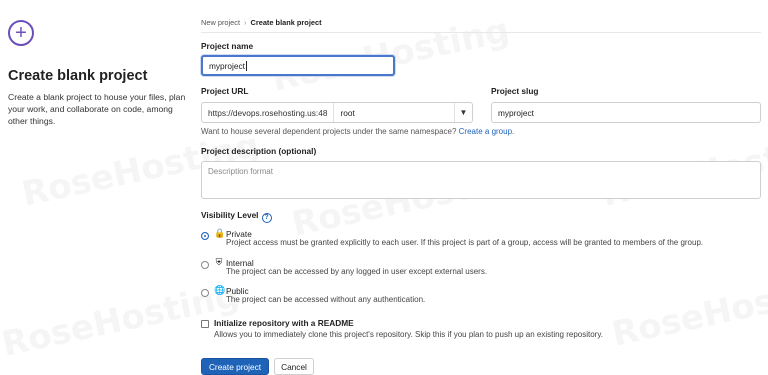  Describe the element at coordinates (481, 32) in the screenshot. I see `divider` at that location.